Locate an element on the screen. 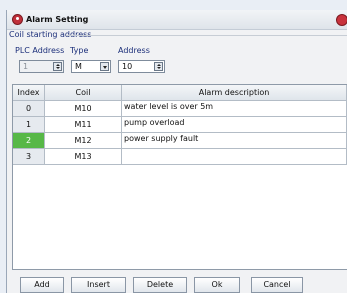  plc-address-value: 1 is located at coordinates (26, 66).